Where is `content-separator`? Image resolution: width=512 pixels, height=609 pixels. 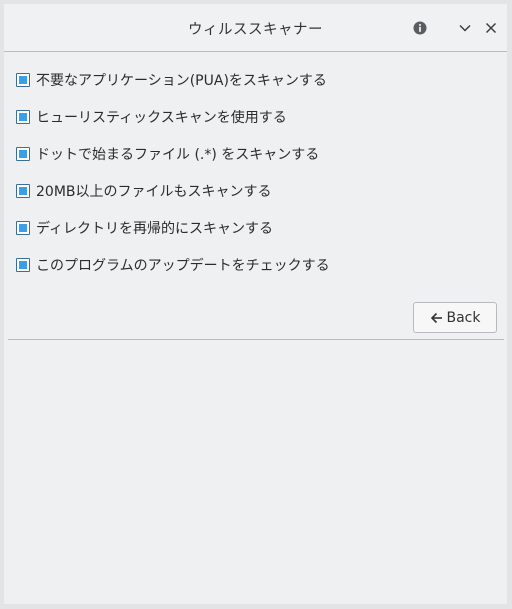
content-separator is located at coordinates (256, 339).